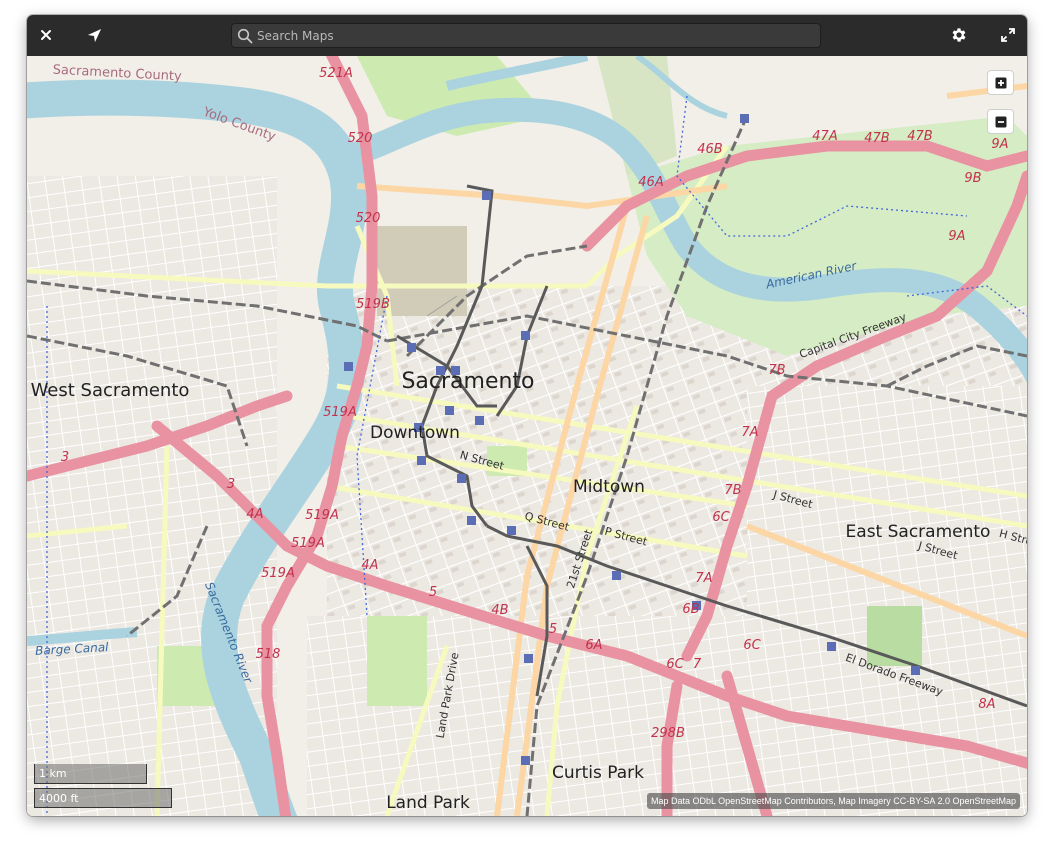  What do you see at coordinates (428, 803) in the screenshot?
I see `label-land-park: Land Park` at bounding box center [428, 803].